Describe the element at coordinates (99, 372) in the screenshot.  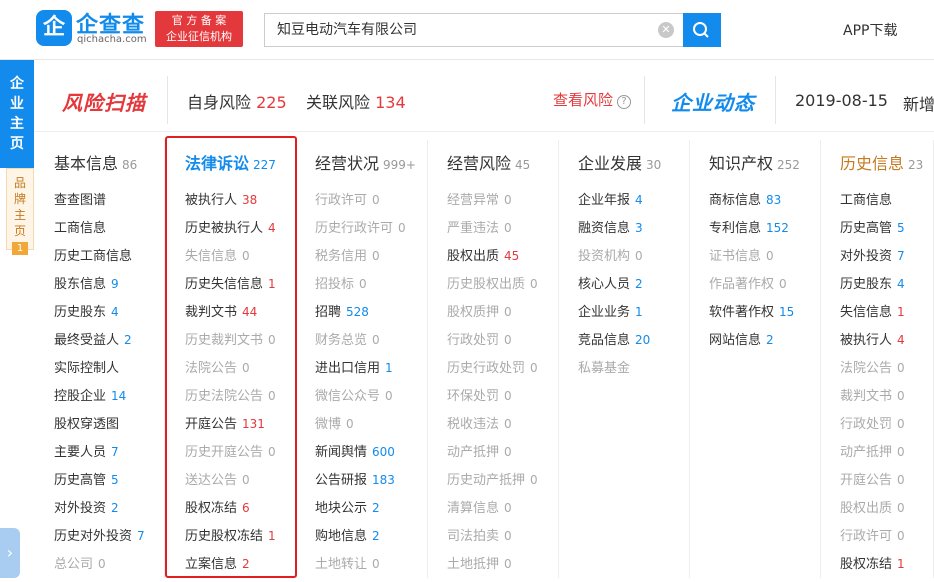
I see `list-item: 实际控制人` at that location.